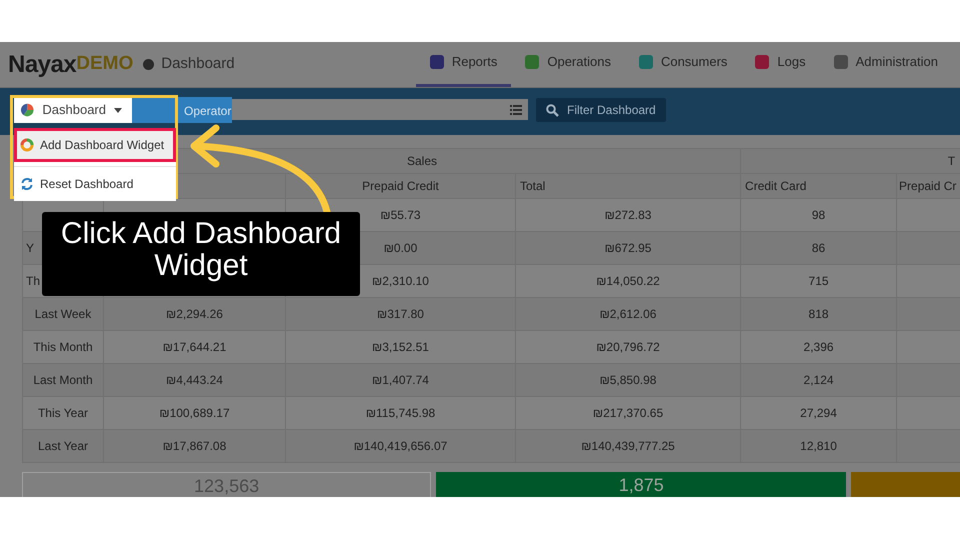 This screenshot has height=540, width=960. What do you see at coordinates (380, 109) in the screenshot?
I see `operator-field` at bounding box center [380, 109].